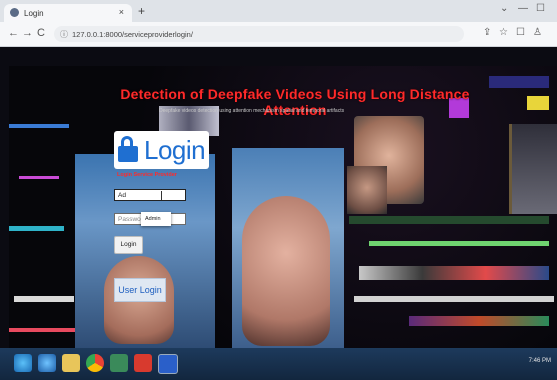  I want to click on app2-icon, so click(168, 364).